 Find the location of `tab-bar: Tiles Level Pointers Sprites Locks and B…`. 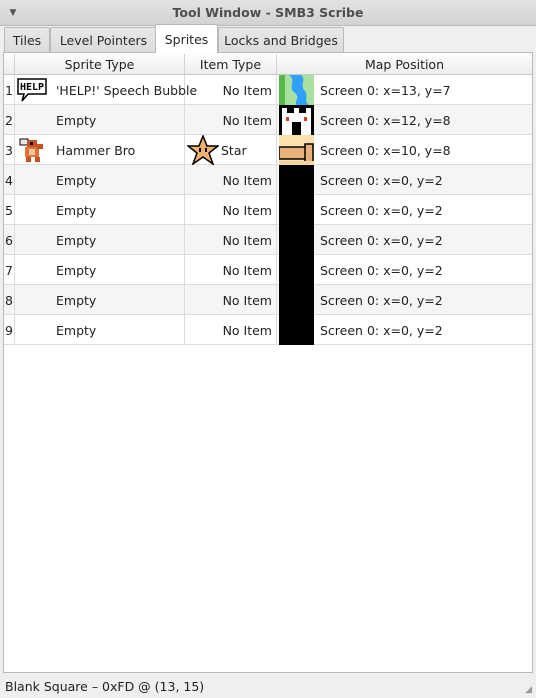

tab-bar: Tiles Level Pointers Sprites Locks and B… is located at coordinates (268, 38).